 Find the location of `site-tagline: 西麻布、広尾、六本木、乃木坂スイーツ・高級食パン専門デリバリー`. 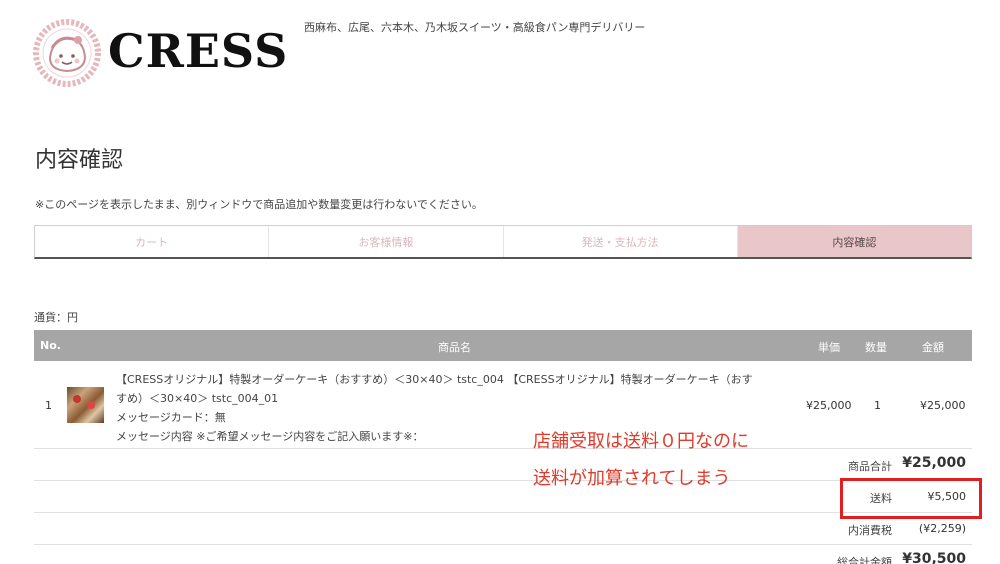

site-tagline: 西麻布、広尾、六本木、乃木坂スイーツ・高級食パン専門デリバリー is located at coordinates (475, 27).